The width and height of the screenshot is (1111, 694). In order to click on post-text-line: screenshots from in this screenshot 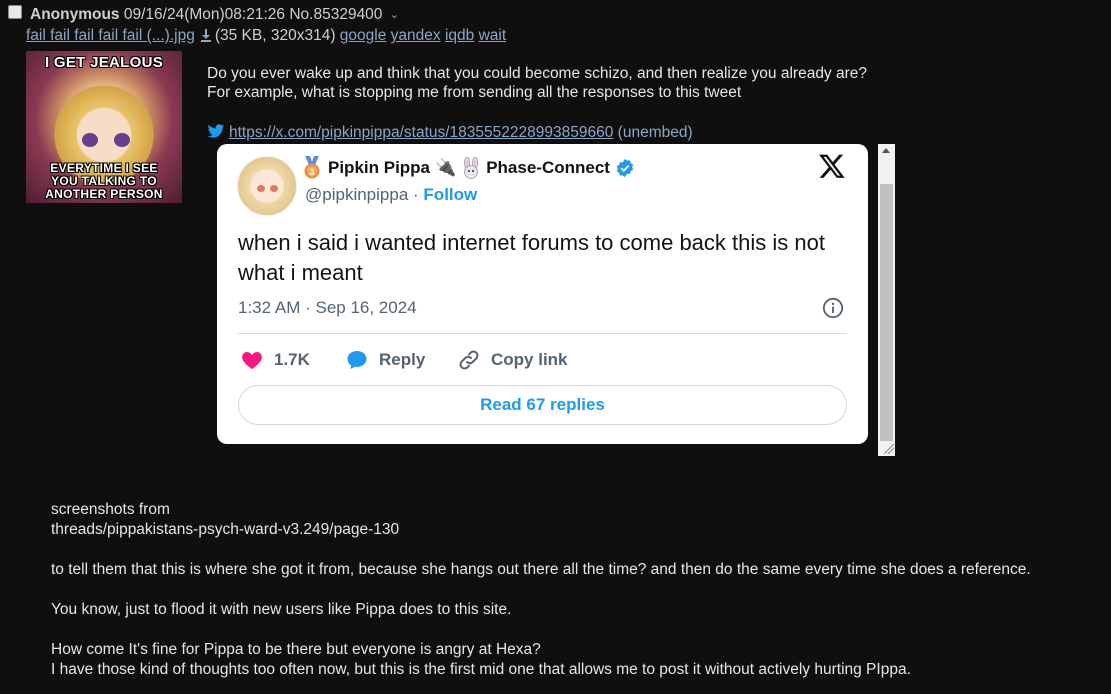, I will do `click(110, 509)`.